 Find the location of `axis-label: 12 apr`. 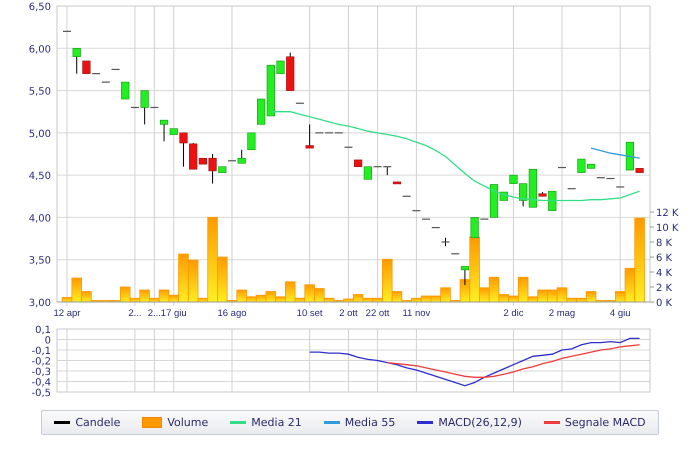

axis-label: 12 apr is located at coordinates (67, 313).